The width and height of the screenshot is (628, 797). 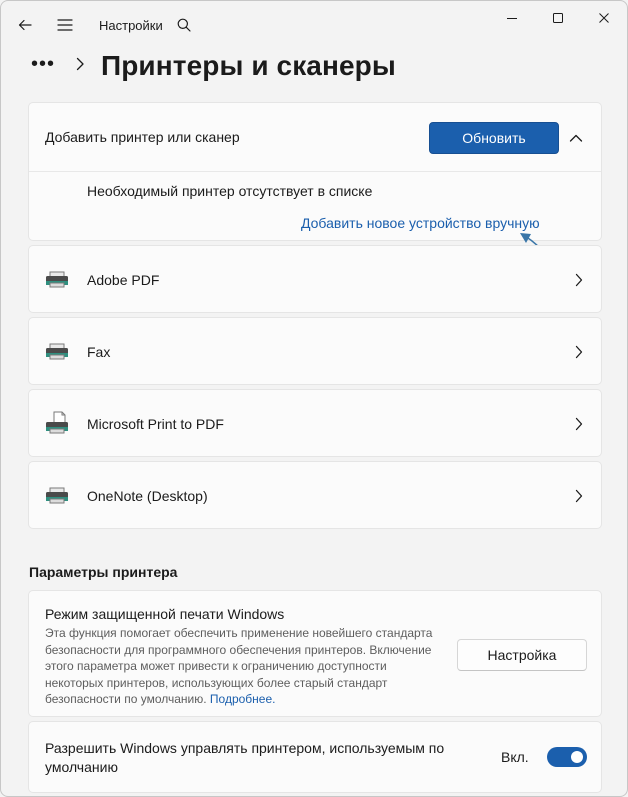 I want to click on printer-item-adobe-pdf: Adobe PDF, so click(x=315, y=279).